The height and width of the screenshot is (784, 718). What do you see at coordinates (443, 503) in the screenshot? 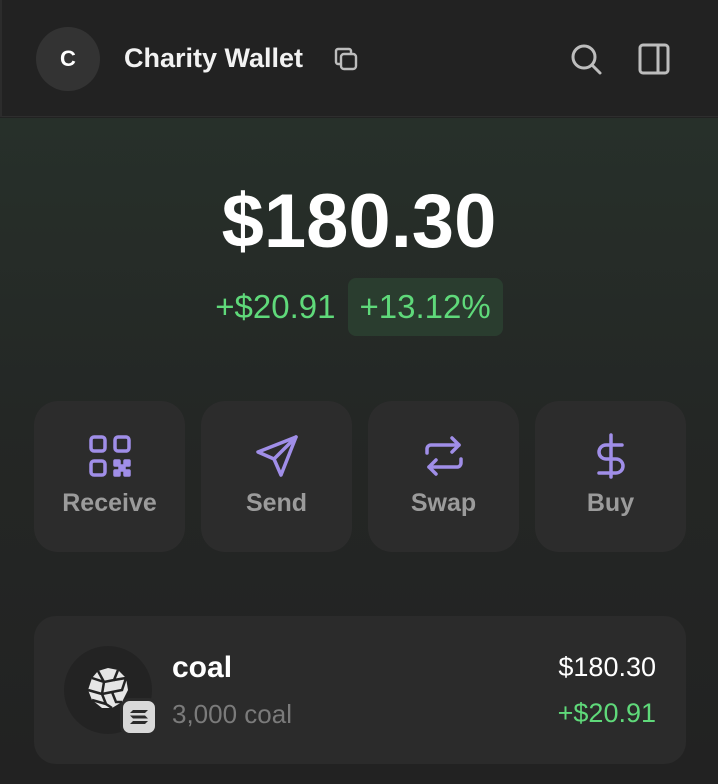
I see `action-label: Swap` at bounding box center [443, 503].